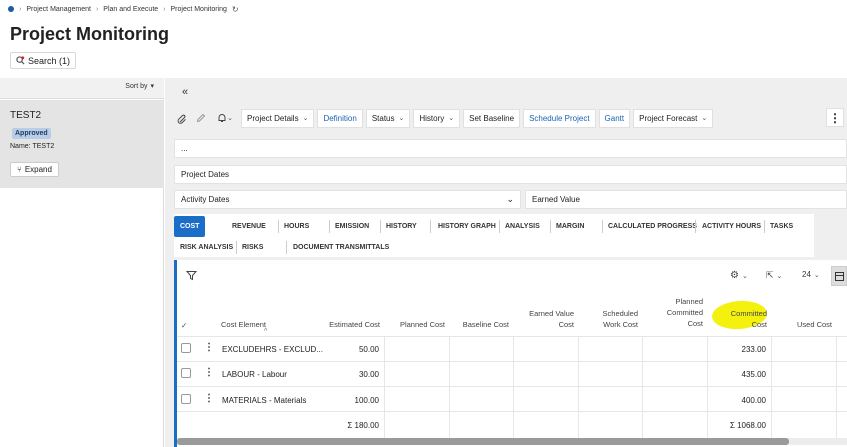  I want to click on filter-icon, so click(191, 277).